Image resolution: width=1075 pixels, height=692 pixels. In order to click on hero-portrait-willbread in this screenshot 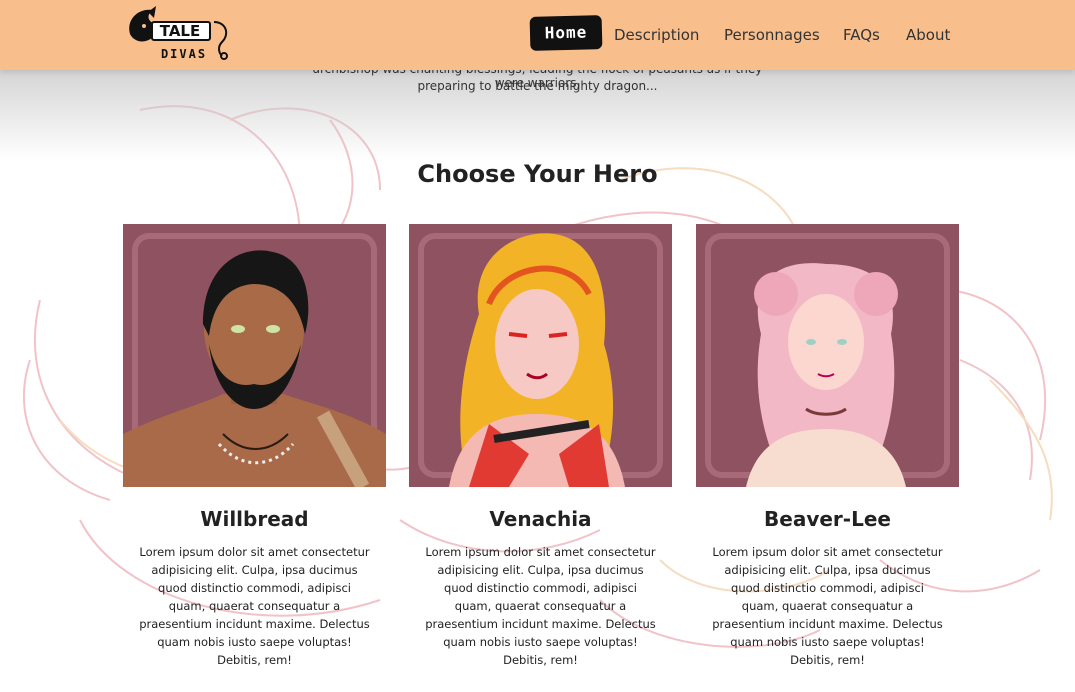, I will do `click(254, 355)`.